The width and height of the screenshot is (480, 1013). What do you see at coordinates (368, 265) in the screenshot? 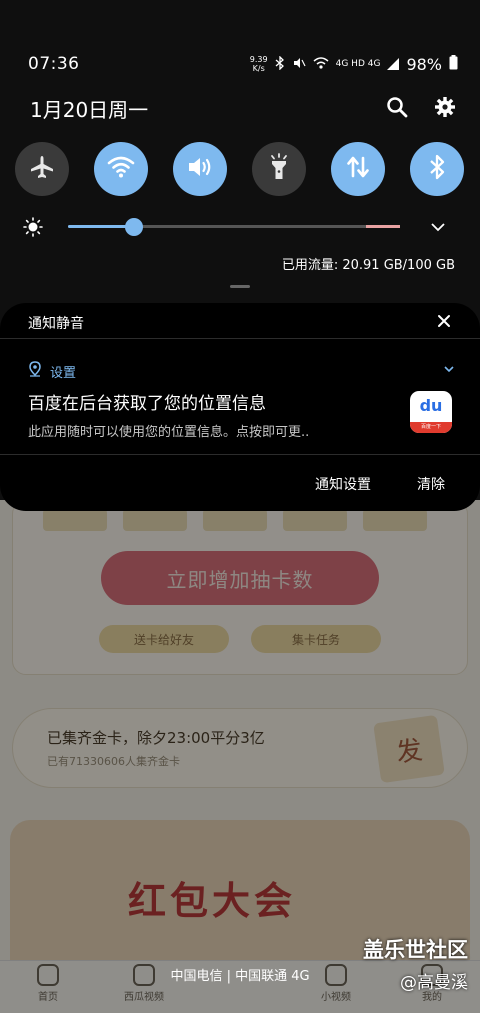
I see `data-usage-label: 已用流量: 20.91 GB/100 GB` at bounding box center [368, 265].